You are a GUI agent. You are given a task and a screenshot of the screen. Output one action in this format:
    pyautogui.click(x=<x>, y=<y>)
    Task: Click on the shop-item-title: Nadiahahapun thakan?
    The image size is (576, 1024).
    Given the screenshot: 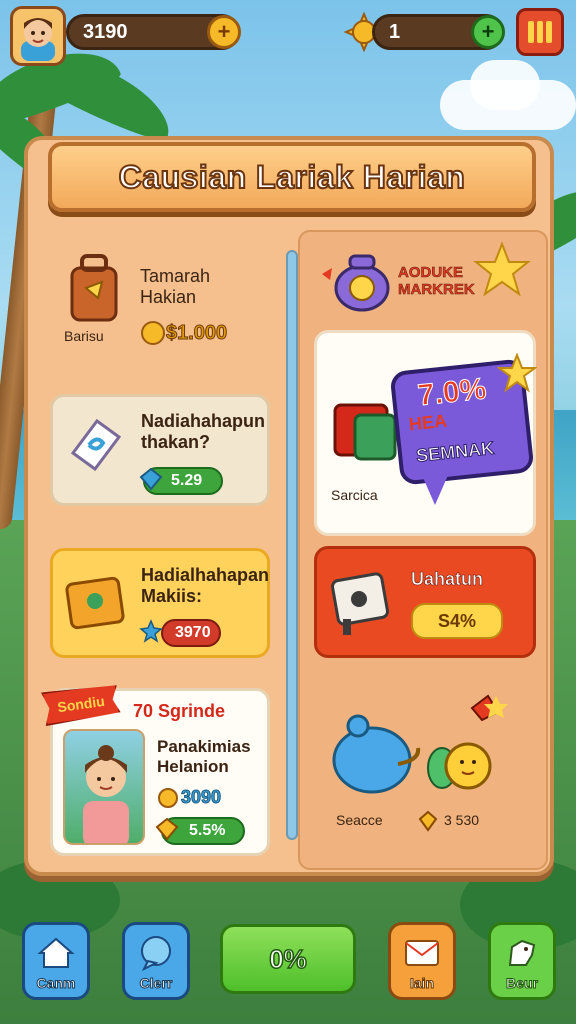 What is the action you would take?
    pyautogui.click(x=203, y=431)
    